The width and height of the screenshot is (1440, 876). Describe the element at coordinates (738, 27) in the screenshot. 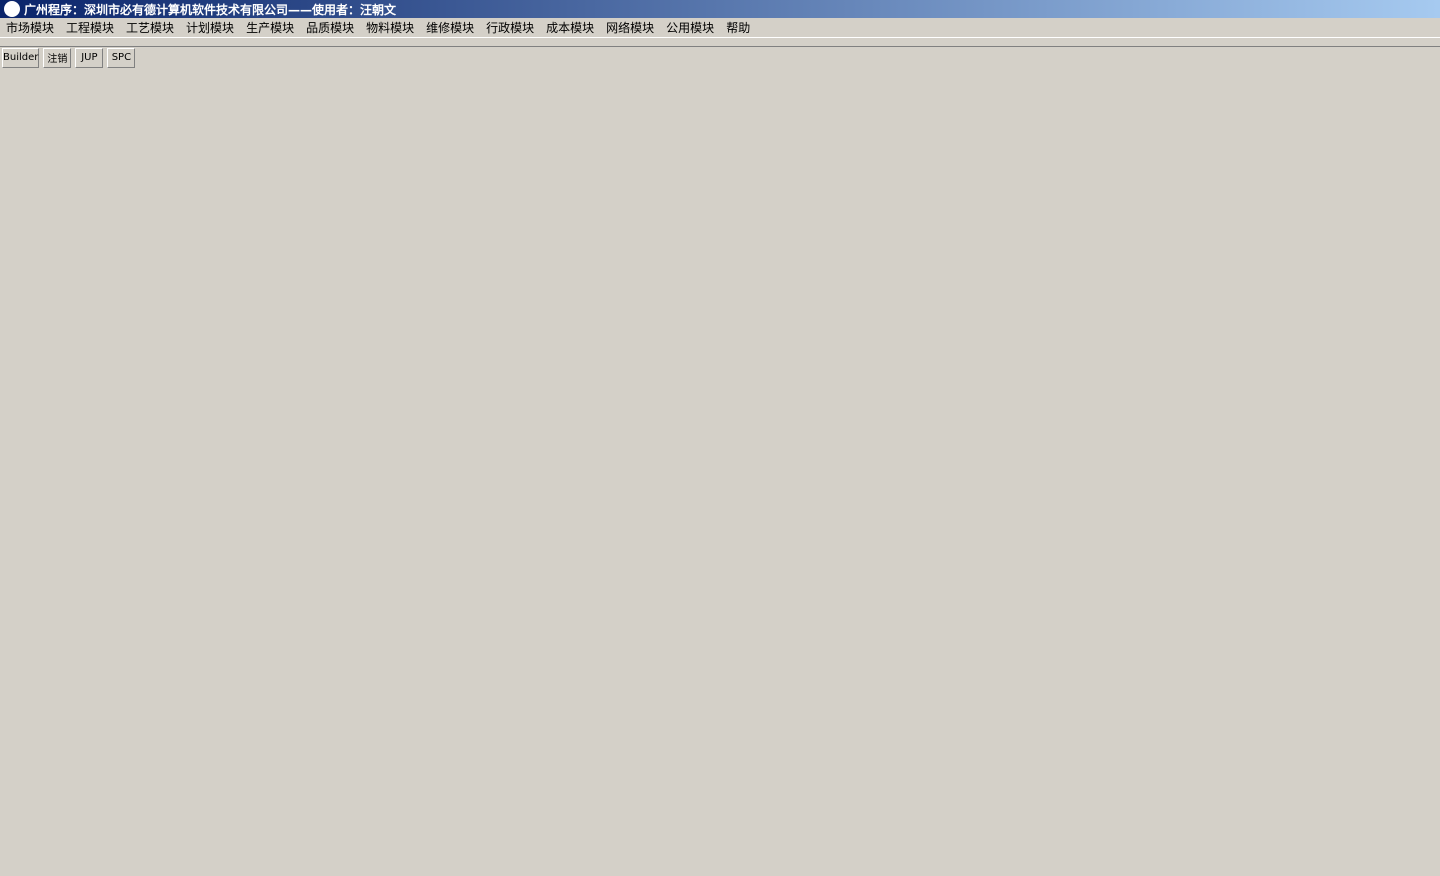

I see `menu-12: 帮助` at that location.